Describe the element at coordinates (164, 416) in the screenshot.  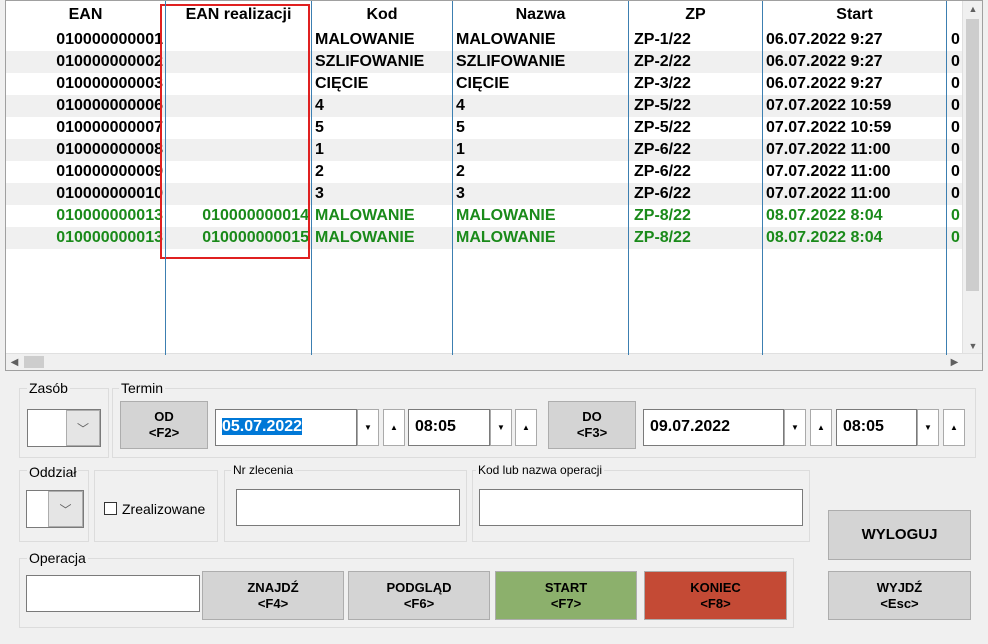
I see `od-button-label: OD` at that location.